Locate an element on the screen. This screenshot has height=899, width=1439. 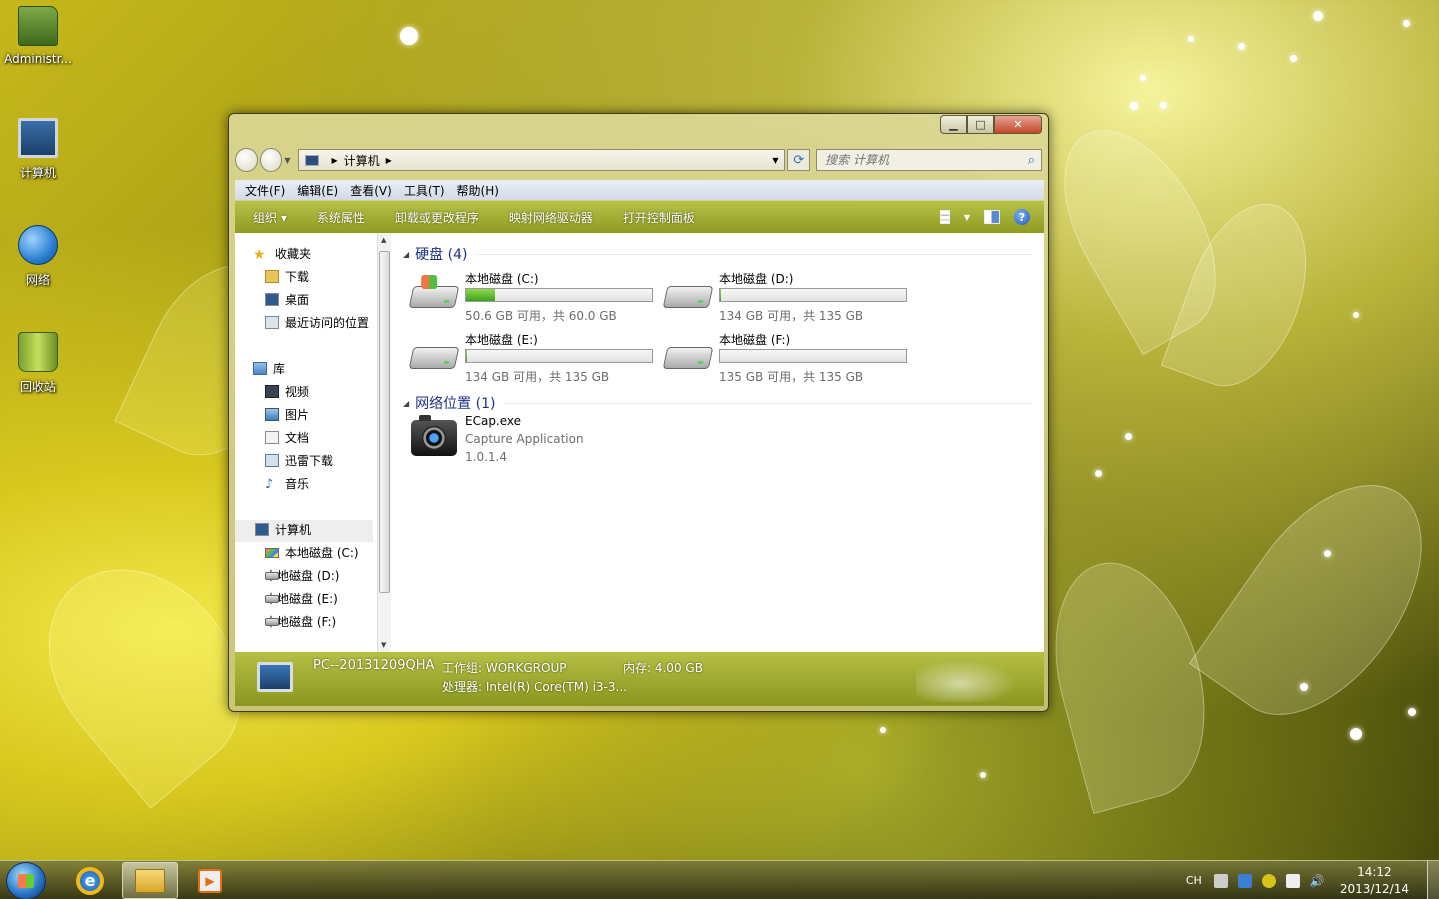
memory-info: 内存: 4.00 GB is located at coordinates (663, 668).